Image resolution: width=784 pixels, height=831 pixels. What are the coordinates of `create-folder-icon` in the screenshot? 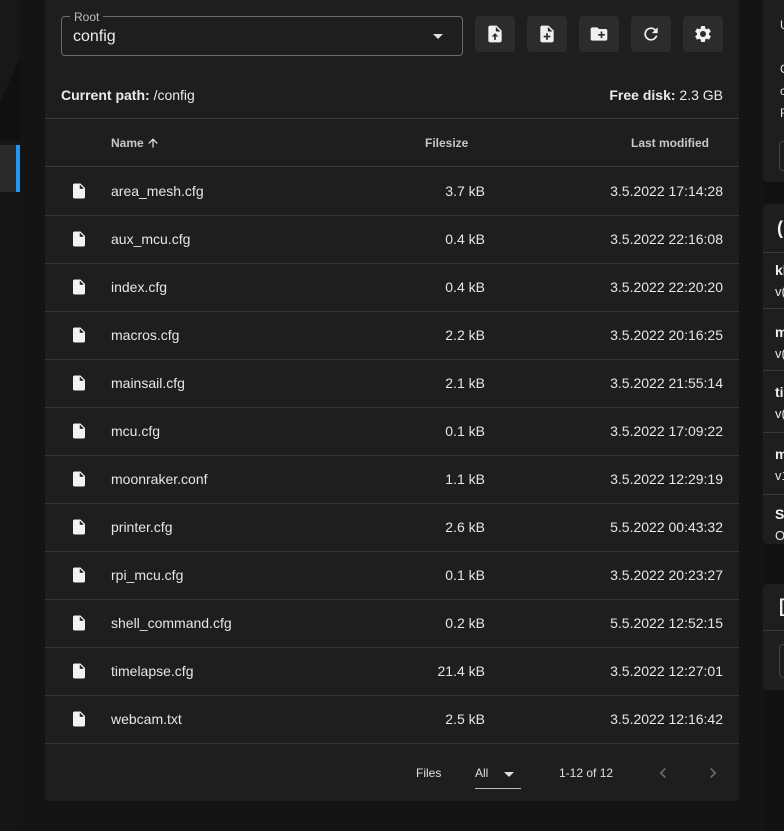 It's located at (599, 34).